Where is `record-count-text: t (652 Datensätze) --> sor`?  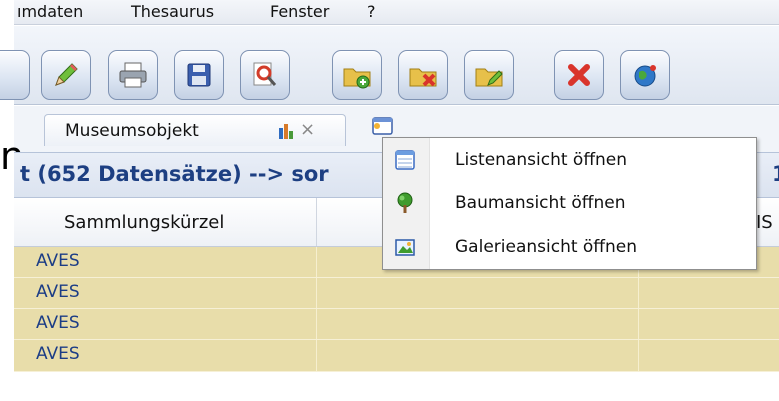
record-count-text: t (652 Datensätze) --> sor is located at coordinates (174, 174).